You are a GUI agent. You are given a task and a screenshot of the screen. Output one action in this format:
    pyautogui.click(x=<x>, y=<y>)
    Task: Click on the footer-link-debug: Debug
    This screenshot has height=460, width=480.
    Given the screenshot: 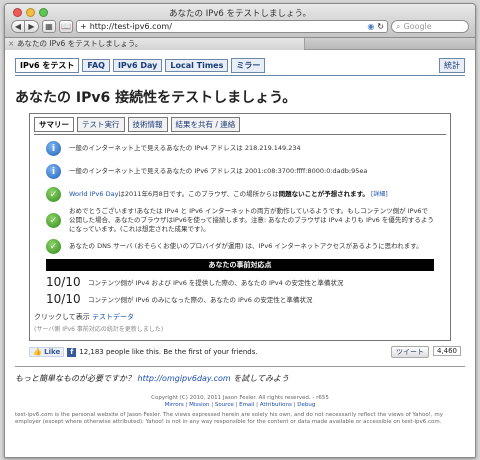 What is the action you would take?
    pyautogui.click(x=306, y=405)
    